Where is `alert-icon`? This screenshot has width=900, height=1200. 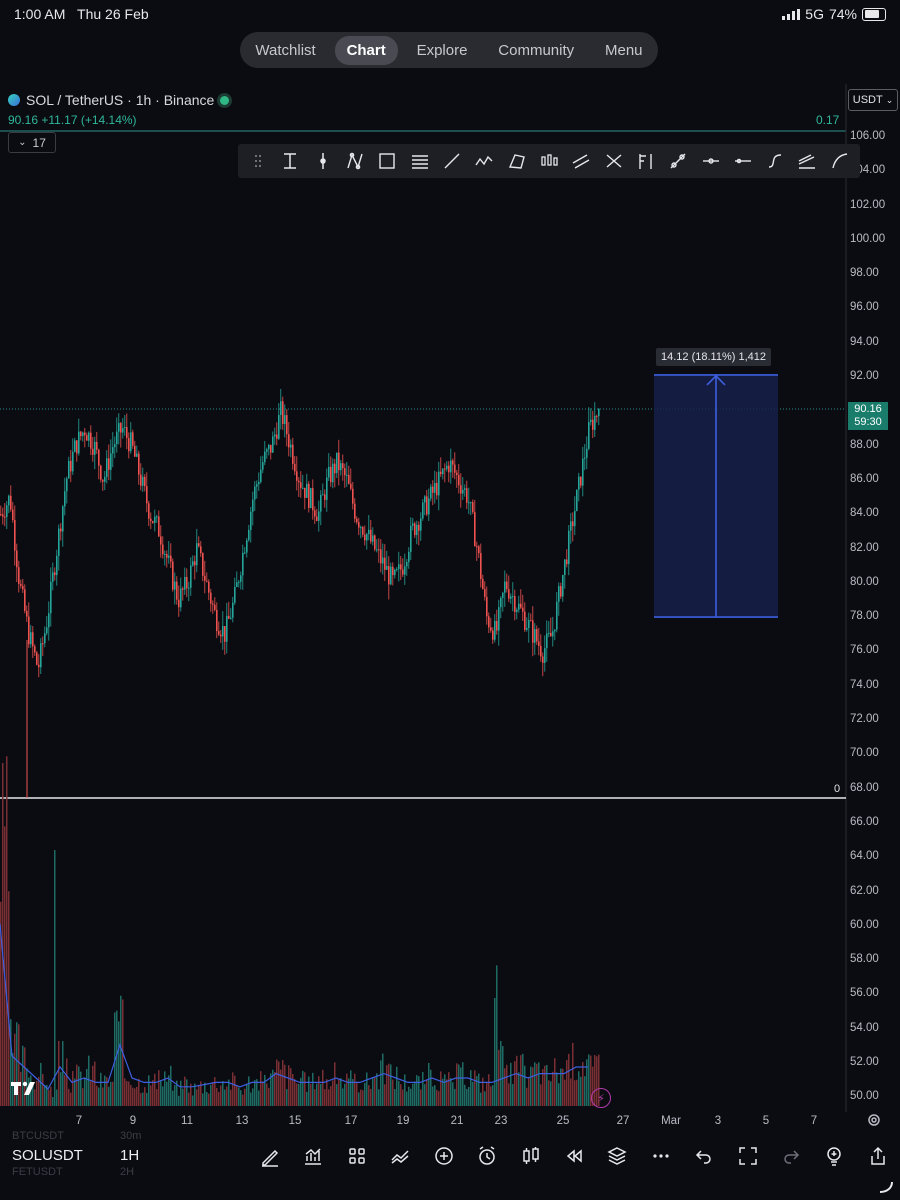 alert-icon is located at coordinates (487, 1156).